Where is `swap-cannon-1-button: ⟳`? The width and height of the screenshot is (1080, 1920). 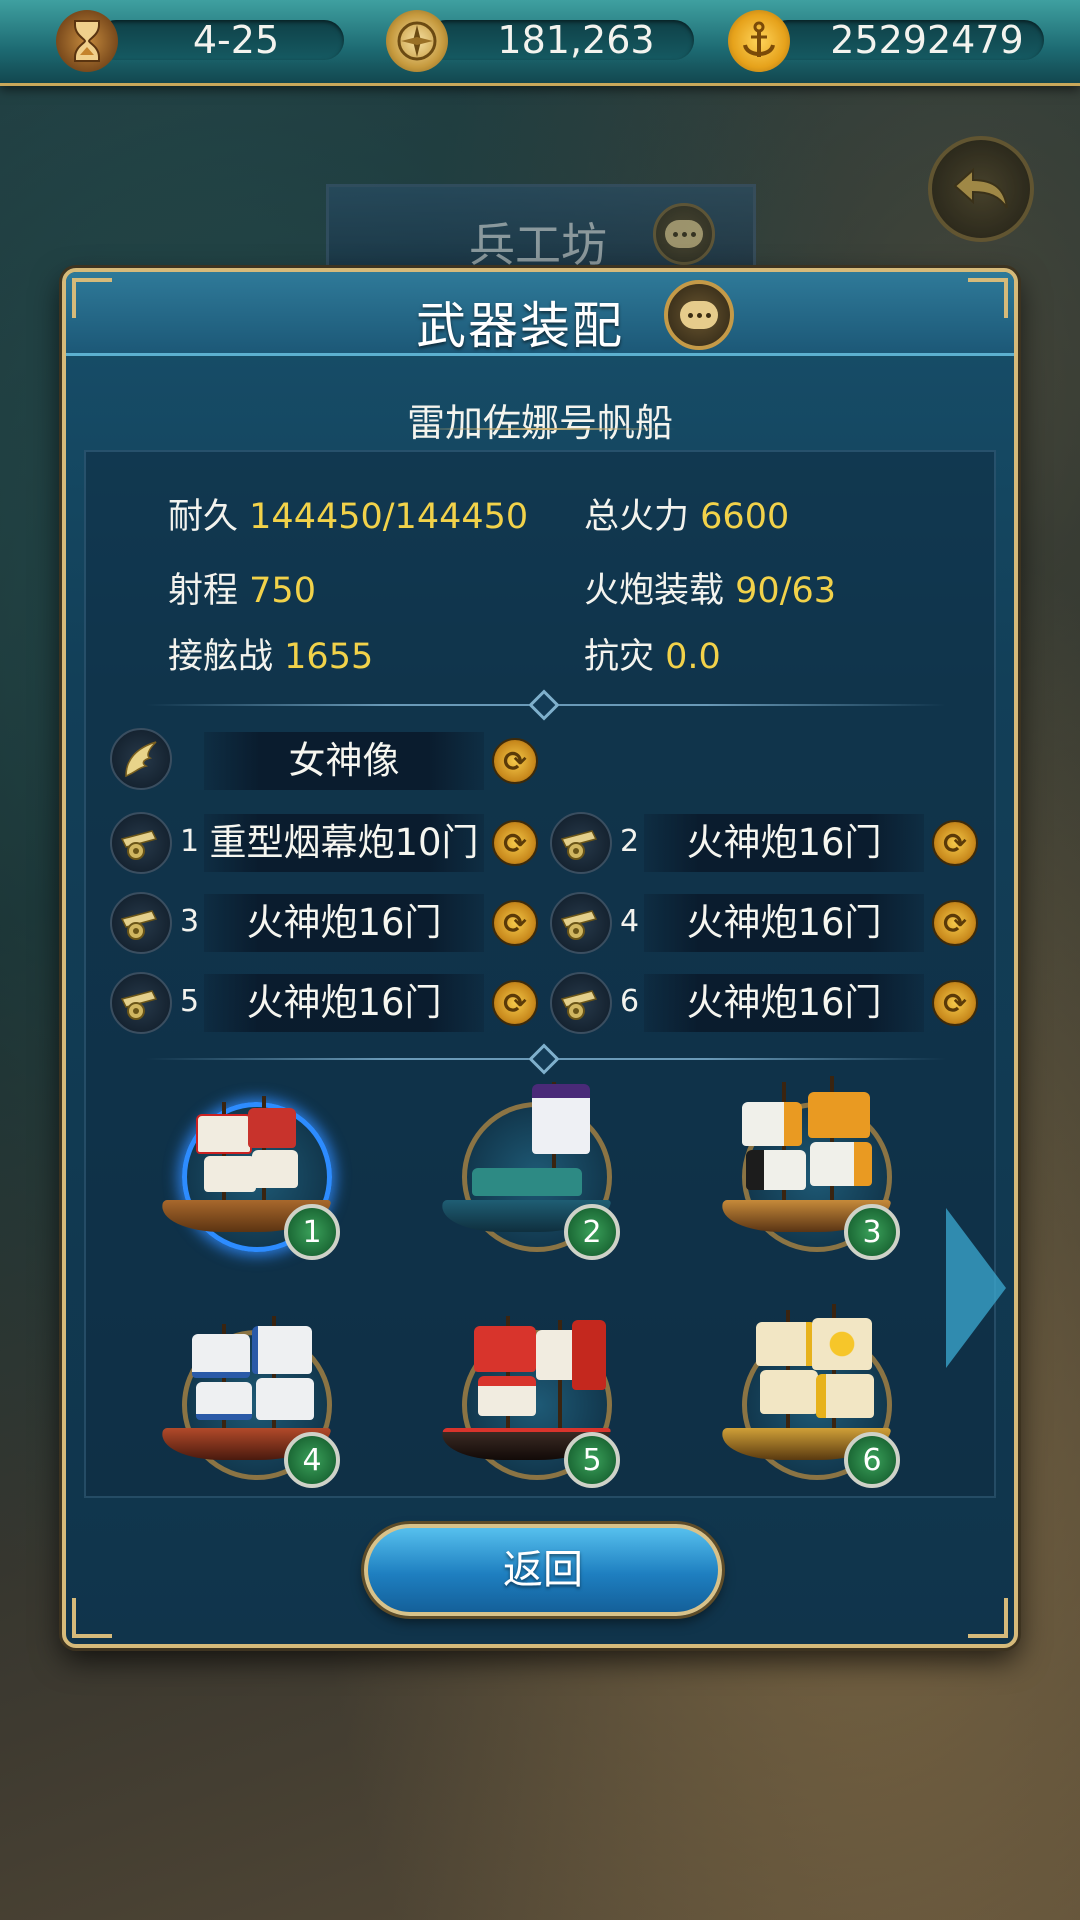 swap-cannon-1-button: ⟳ is located at coordinates (515, 843).